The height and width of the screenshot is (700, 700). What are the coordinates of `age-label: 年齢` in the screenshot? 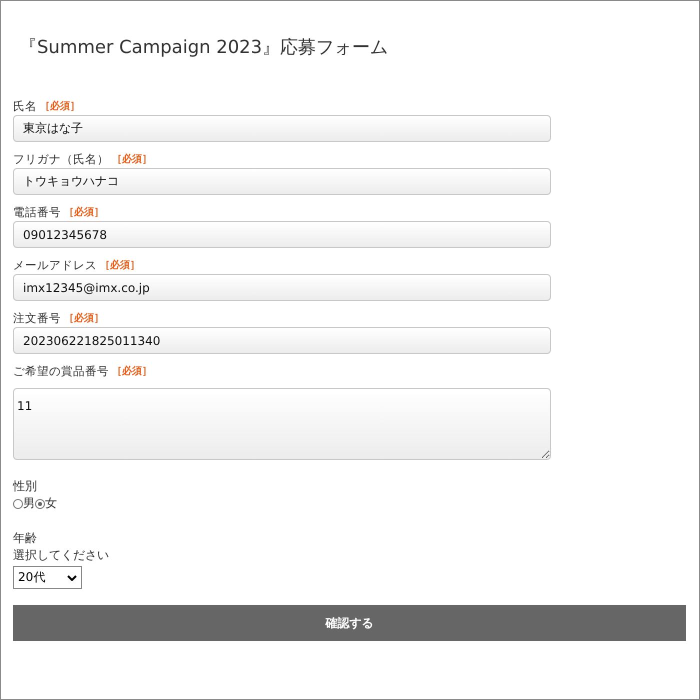 It's located at (25, 538).